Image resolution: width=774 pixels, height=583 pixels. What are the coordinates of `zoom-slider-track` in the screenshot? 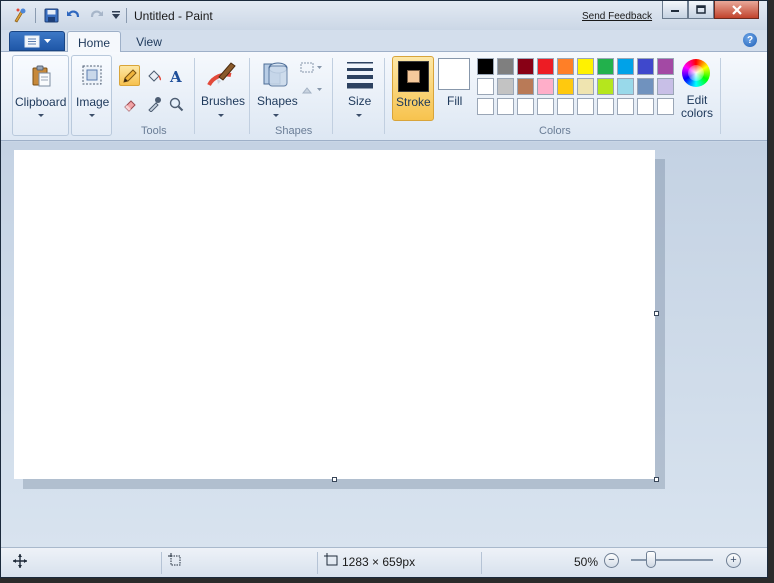 It's located at (672, 560).